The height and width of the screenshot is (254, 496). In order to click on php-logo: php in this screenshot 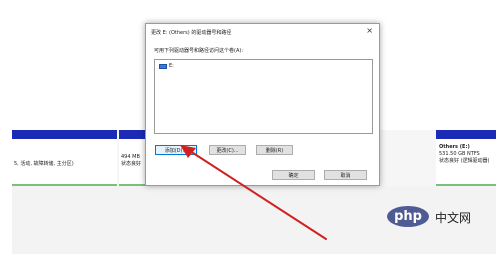, I will do `click(408, 216)`.